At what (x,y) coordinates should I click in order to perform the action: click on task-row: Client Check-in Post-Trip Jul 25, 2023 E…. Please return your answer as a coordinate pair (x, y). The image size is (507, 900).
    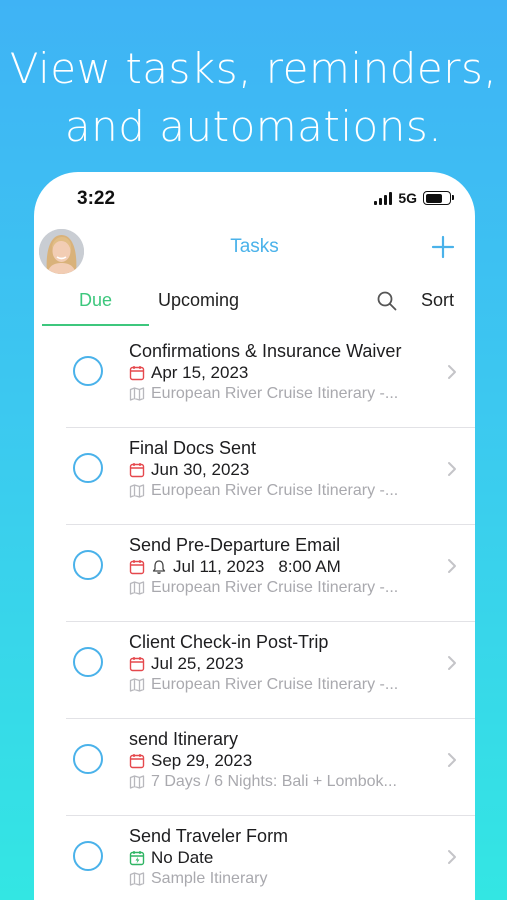
    Looking at the image, I should click on (254, 670).